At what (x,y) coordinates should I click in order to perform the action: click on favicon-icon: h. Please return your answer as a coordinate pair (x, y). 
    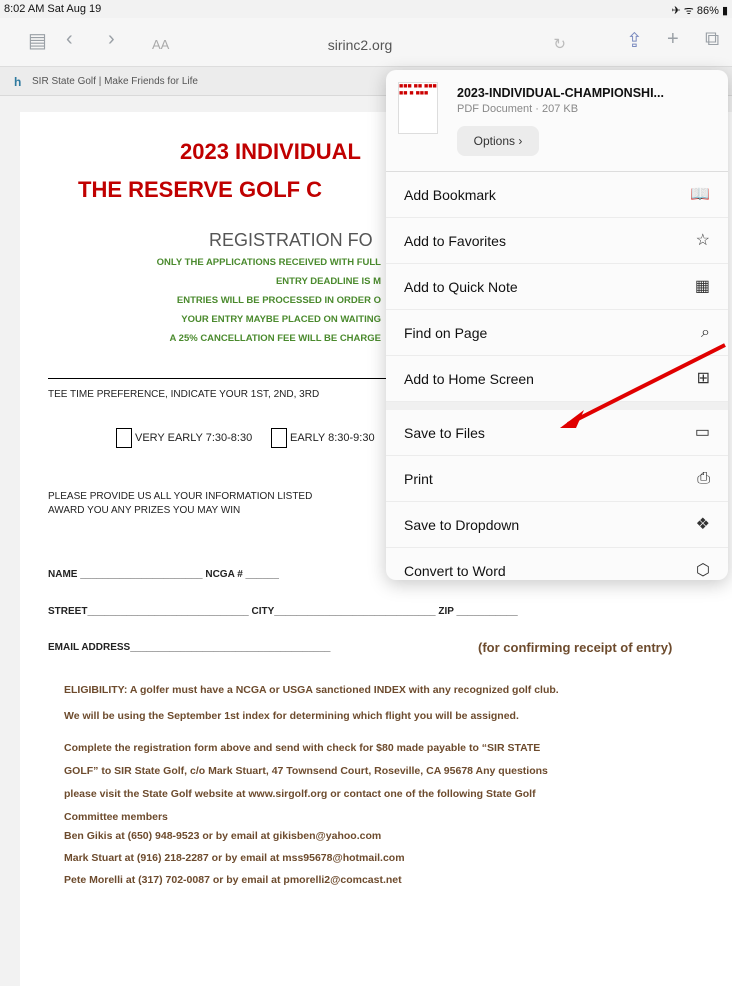
    Looking at the image, I should click on (18, 82).